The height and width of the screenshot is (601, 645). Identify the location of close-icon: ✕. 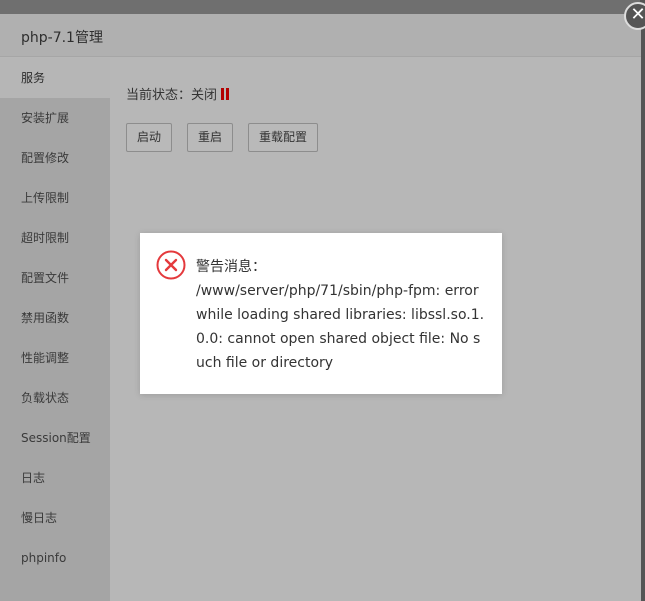
(634, 16).